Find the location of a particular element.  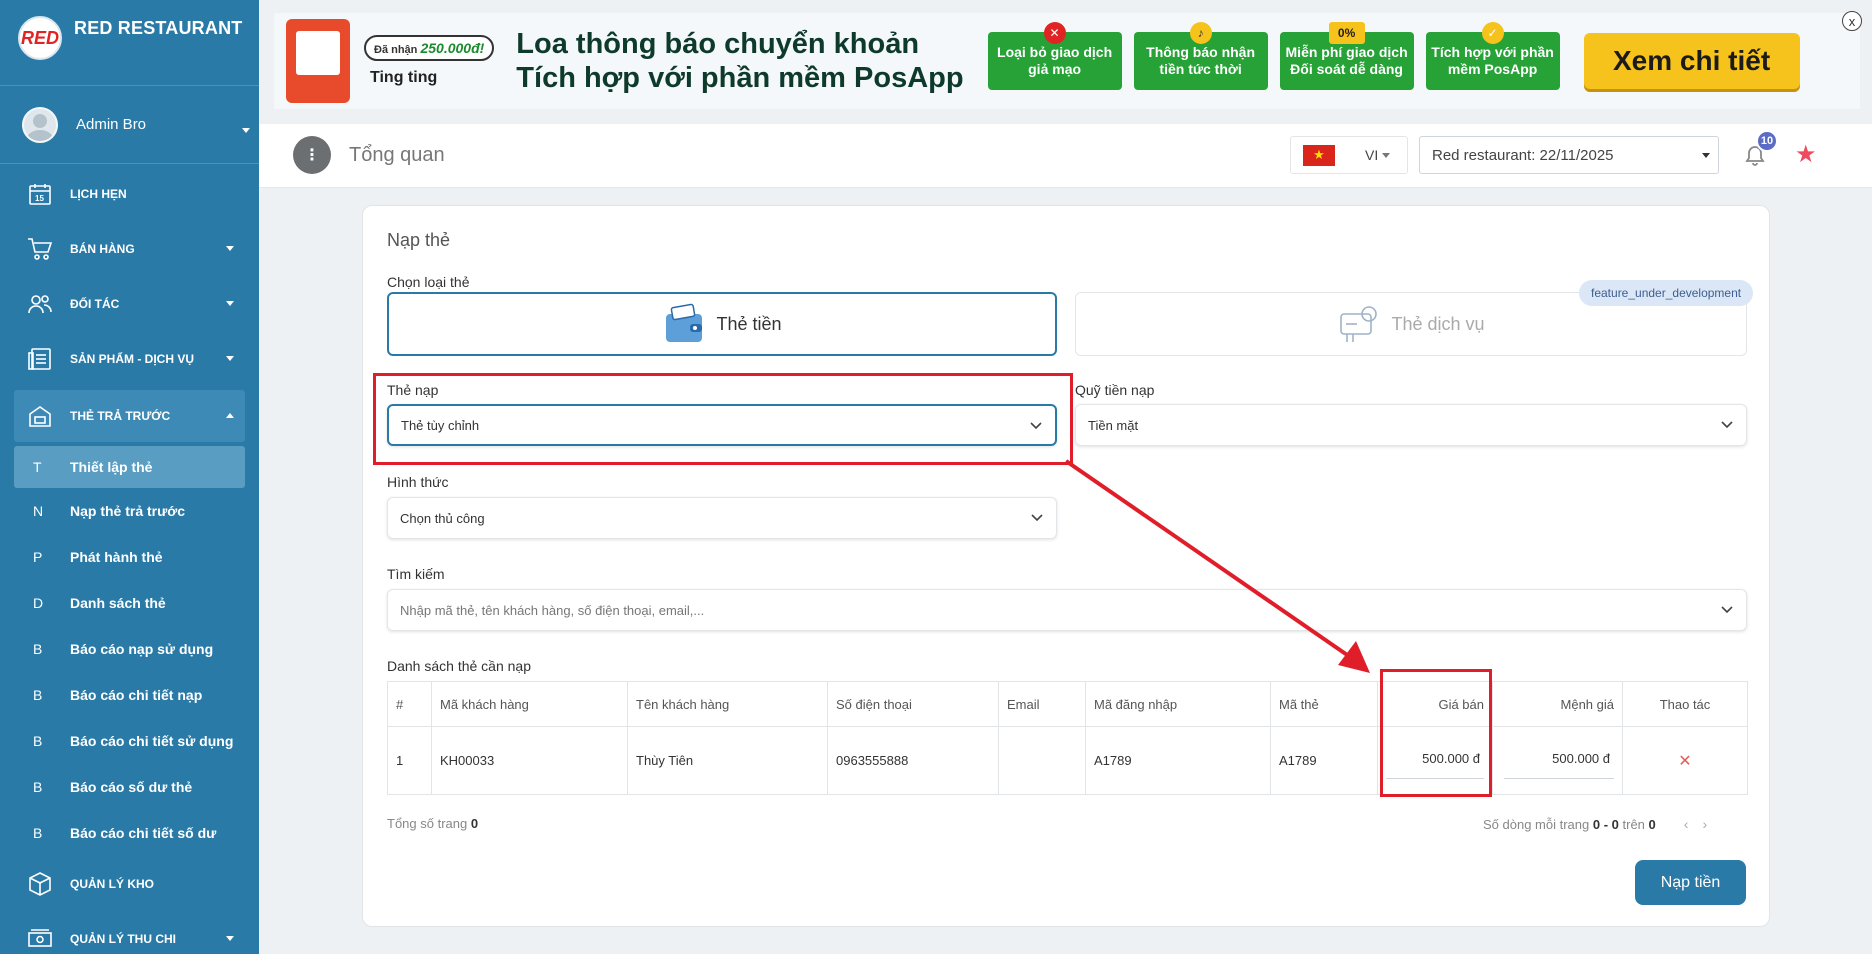

banner-headline-line1: Loa thông báo chuyển khoản is located at coordinates (718, 44).